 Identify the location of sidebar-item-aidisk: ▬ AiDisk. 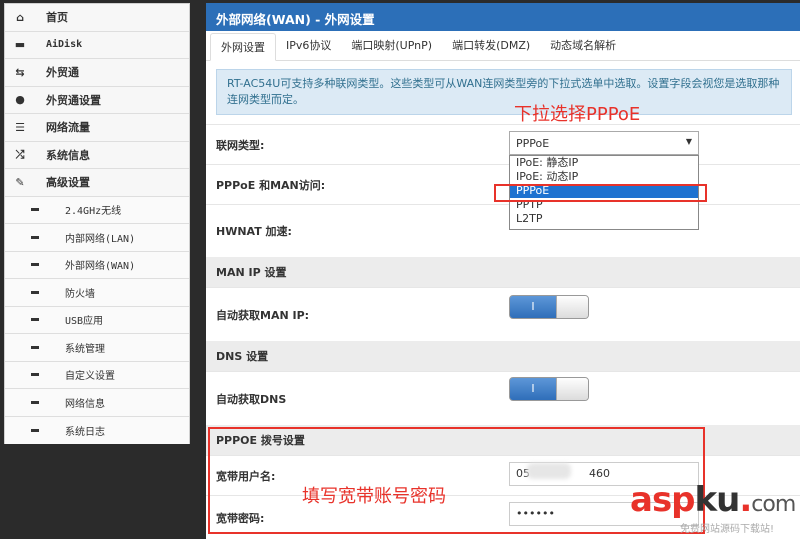
(97, 45).